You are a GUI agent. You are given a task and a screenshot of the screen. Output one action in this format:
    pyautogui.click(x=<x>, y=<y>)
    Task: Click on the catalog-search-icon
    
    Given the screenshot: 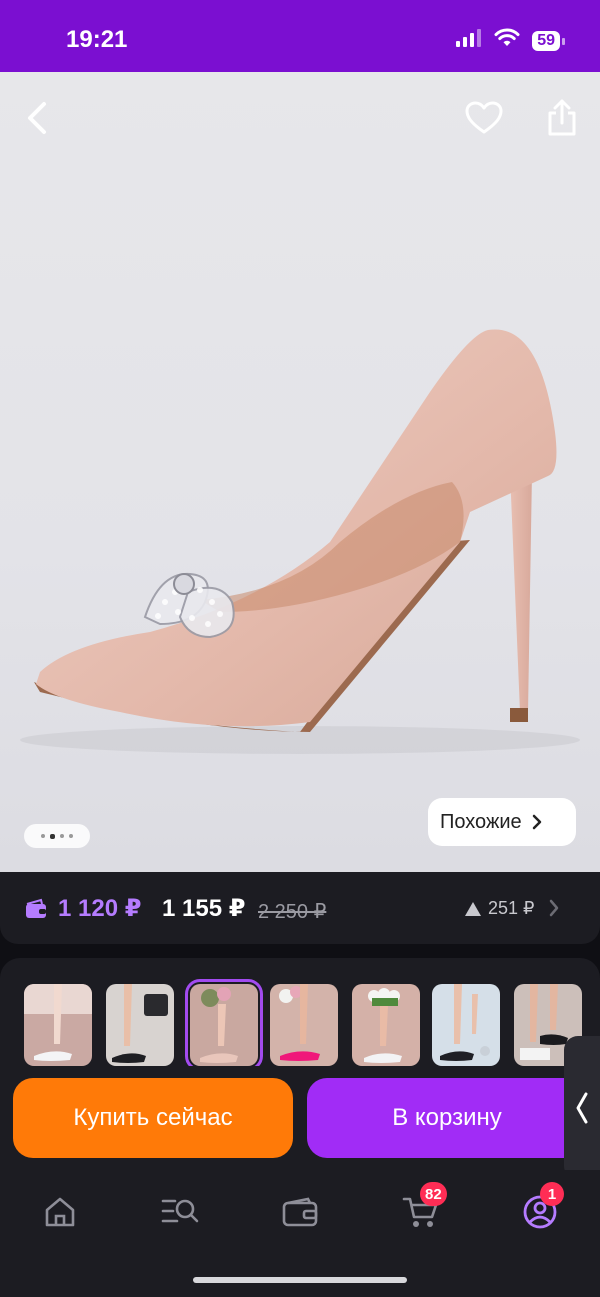 What is the action you would take?
    pyautogui.click(x=180, y=1211)
    